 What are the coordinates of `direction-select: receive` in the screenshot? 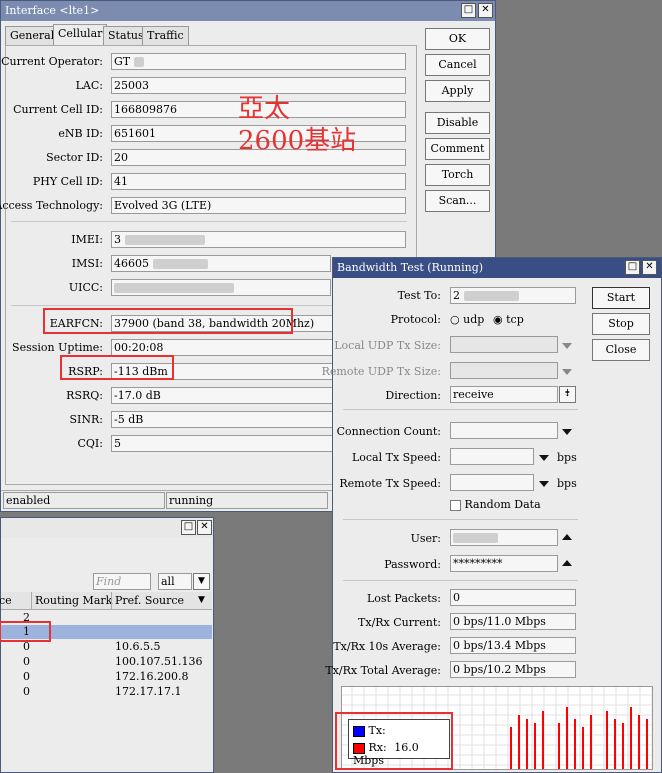 It's located at (504, 394).